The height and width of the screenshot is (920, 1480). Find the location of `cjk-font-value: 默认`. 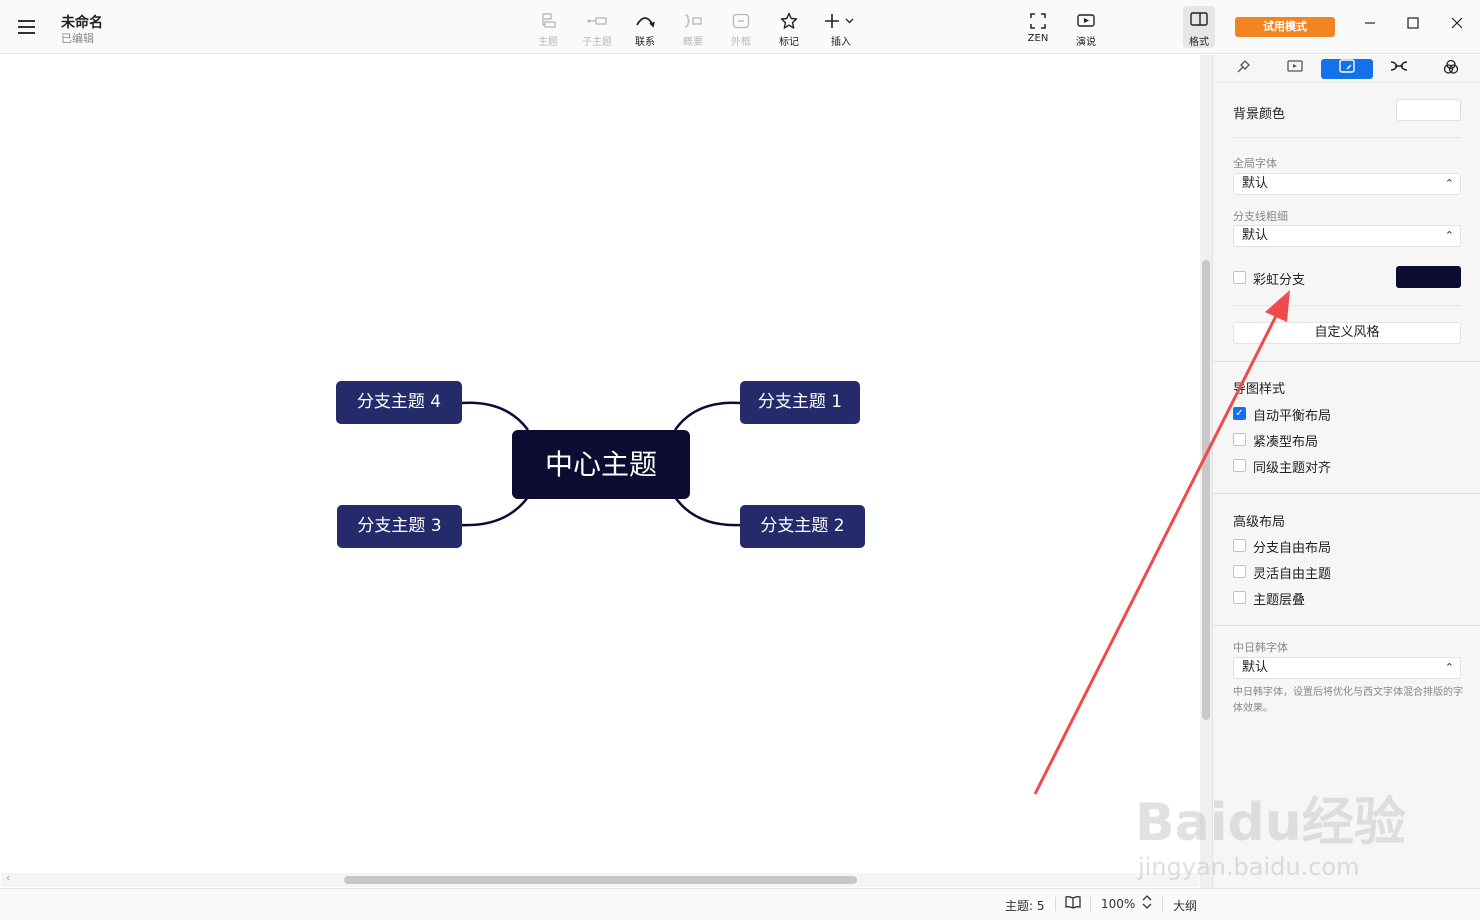

cjk-font-value: 默认 is located at coordinates (1255, 667).